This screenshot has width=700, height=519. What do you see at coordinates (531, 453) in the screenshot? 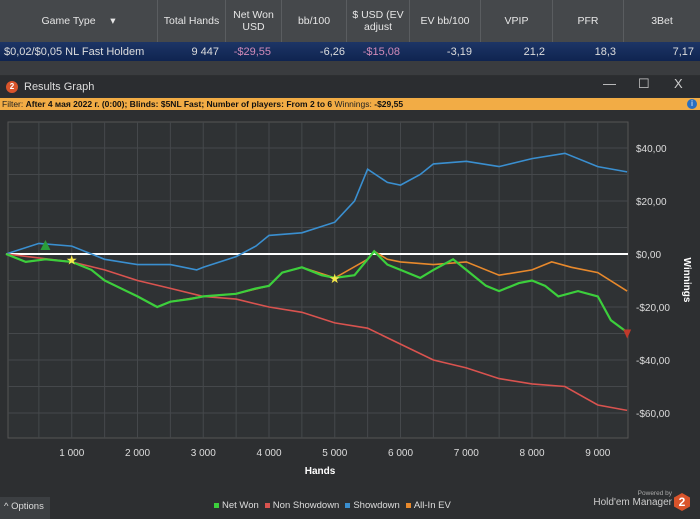
I see `x-tick-label: 8 000` at bounding box center [531, 453].